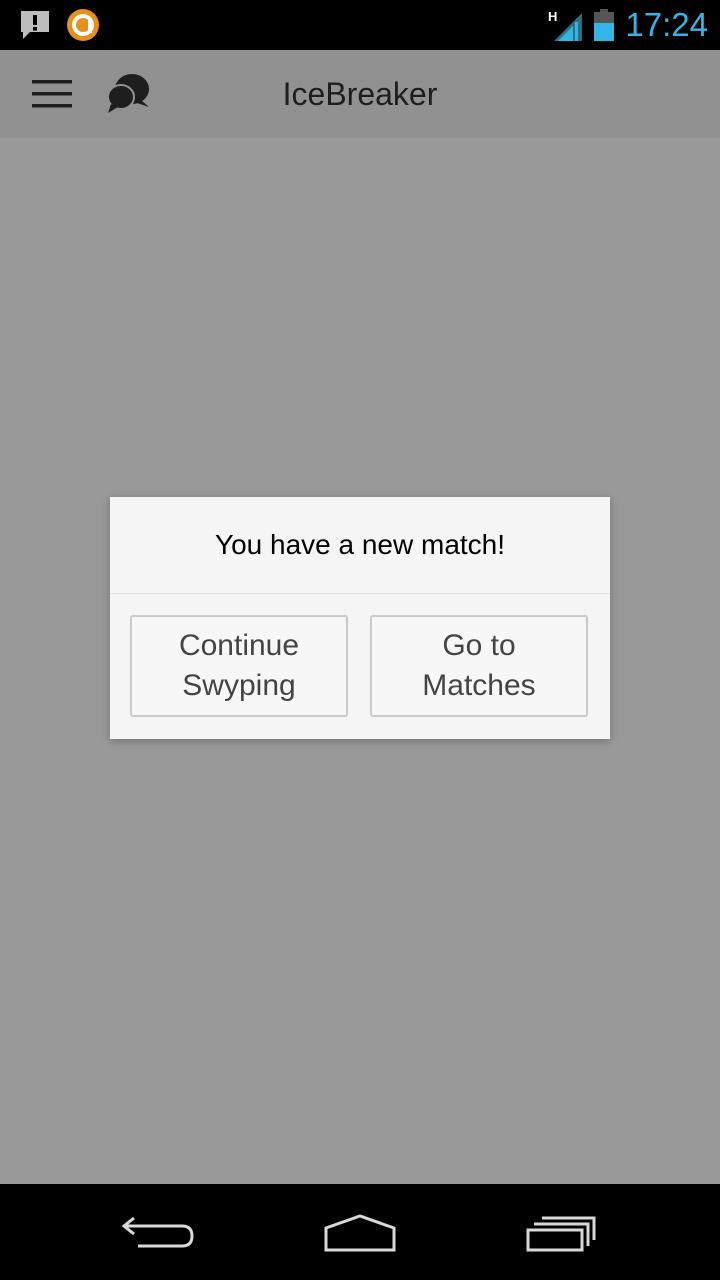 Image resolution: width=720 pixels, height=1280 pixels. Describe the element at coordinates (35, 25) in the screenshot. I see `alert-notification-icon` at that location.